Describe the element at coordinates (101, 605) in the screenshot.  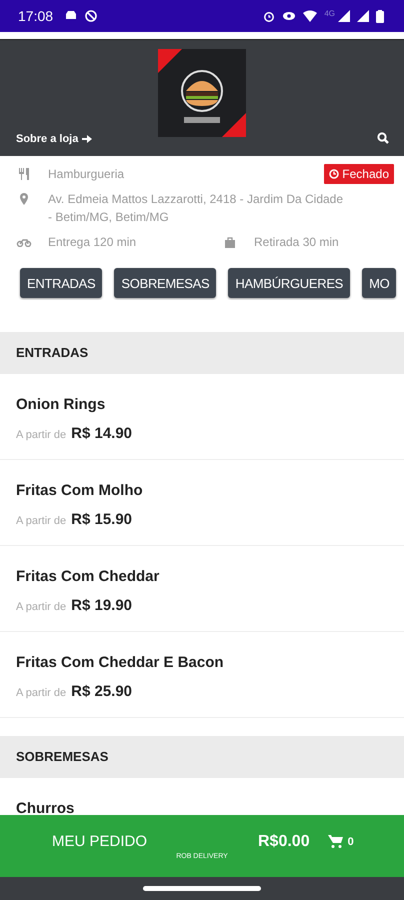
I see `product-price: R$ 19.90` at that location.